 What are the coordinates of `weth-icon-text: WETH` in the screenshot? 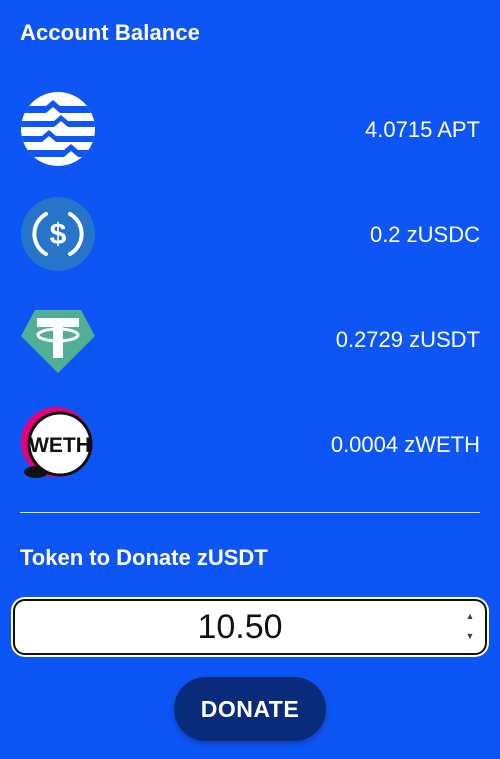 It's located at (60, 445).